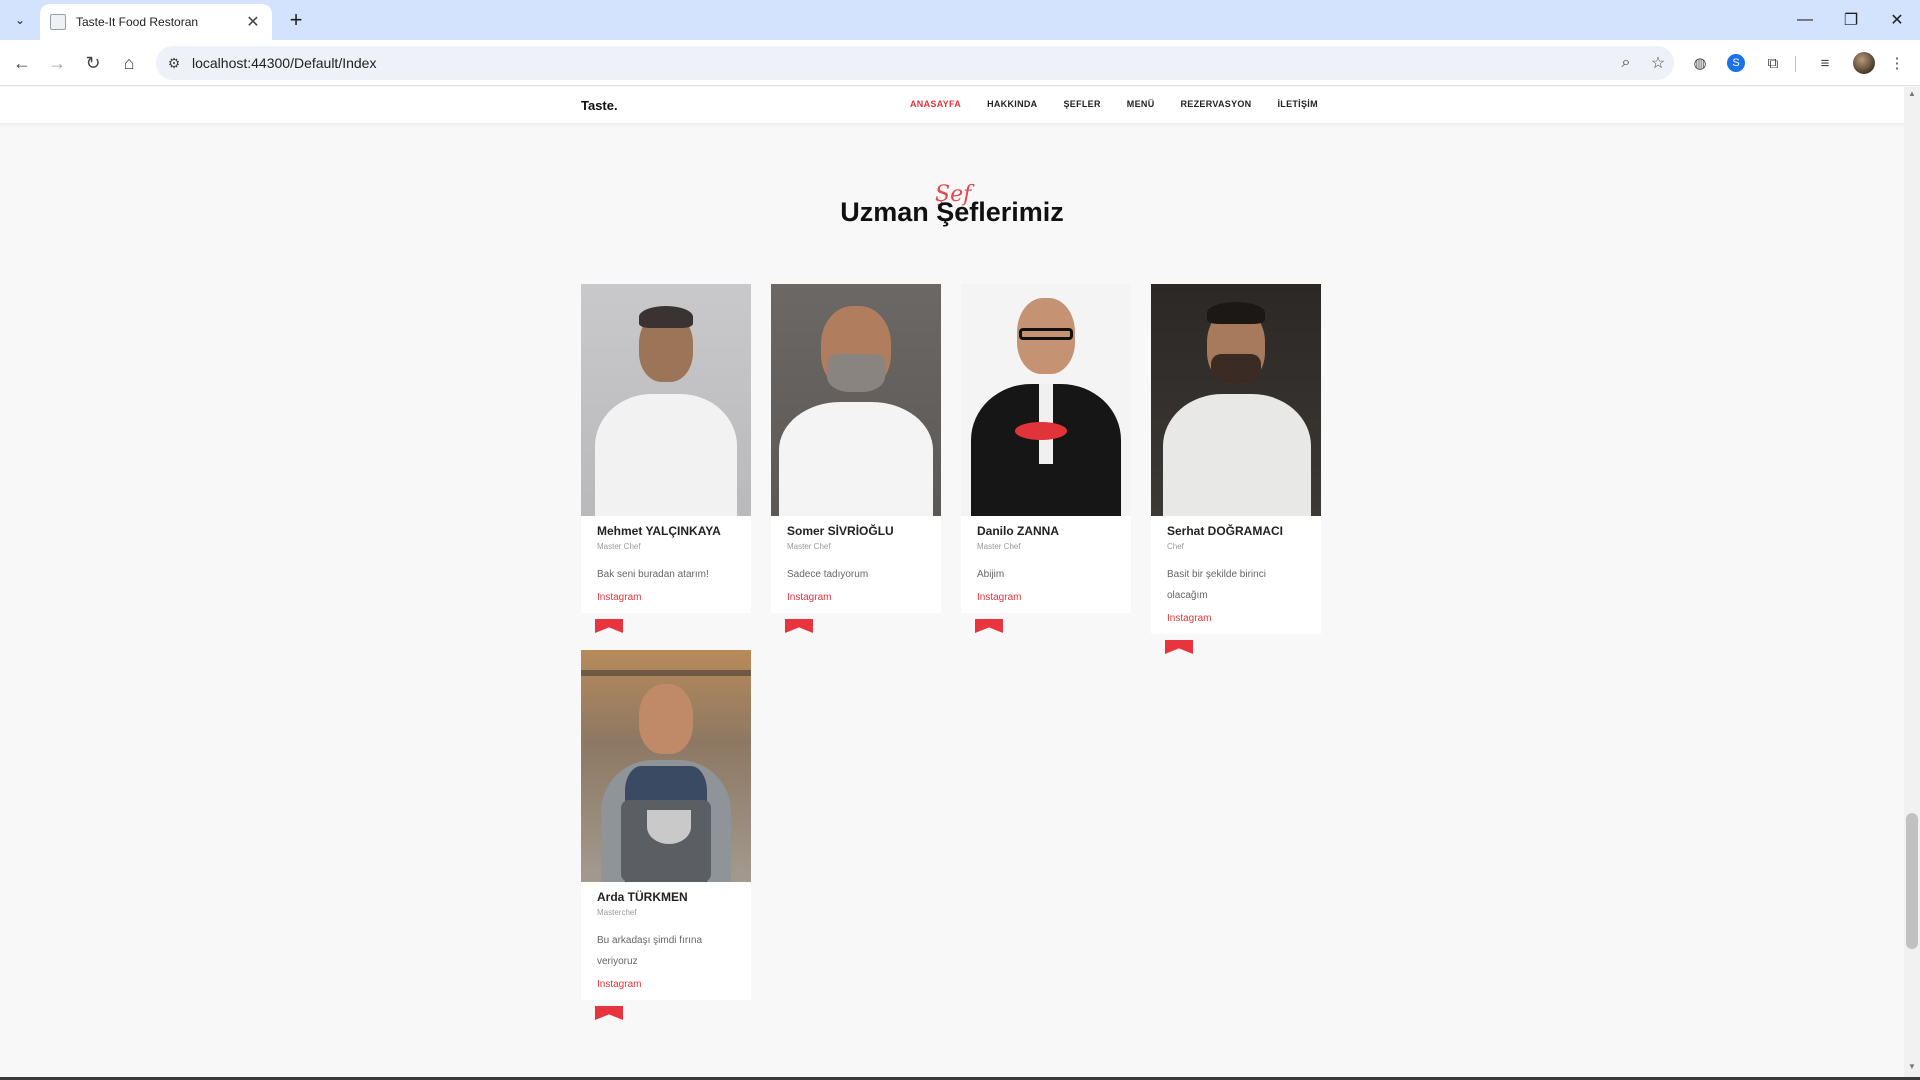 The image size is (1920, 1080). Describe the element at coordinates (1081, 104) in the screenshot. I see `menu-item-sefler: ŞEFLER` at that location.